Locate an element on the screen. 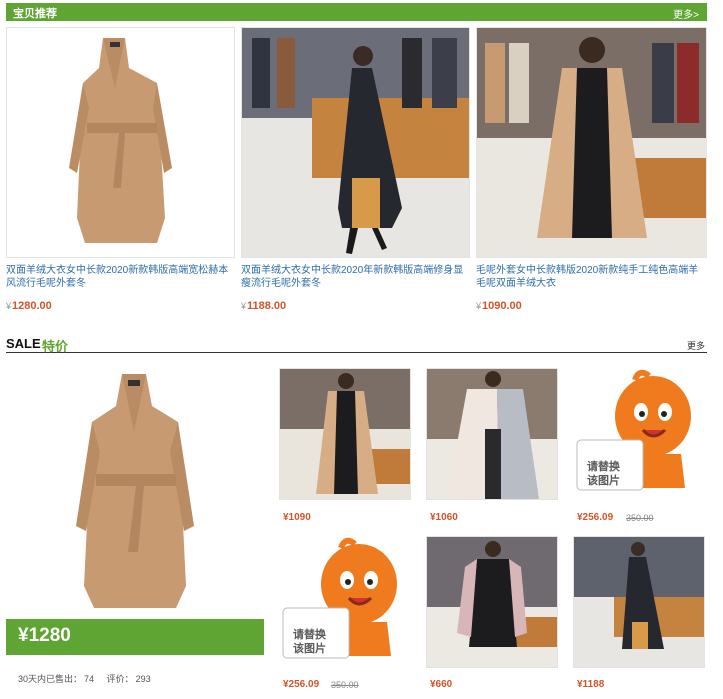 The image size is (723, 699). recommend-title: 宝贝推荐 is located at coordinates (35, 14).